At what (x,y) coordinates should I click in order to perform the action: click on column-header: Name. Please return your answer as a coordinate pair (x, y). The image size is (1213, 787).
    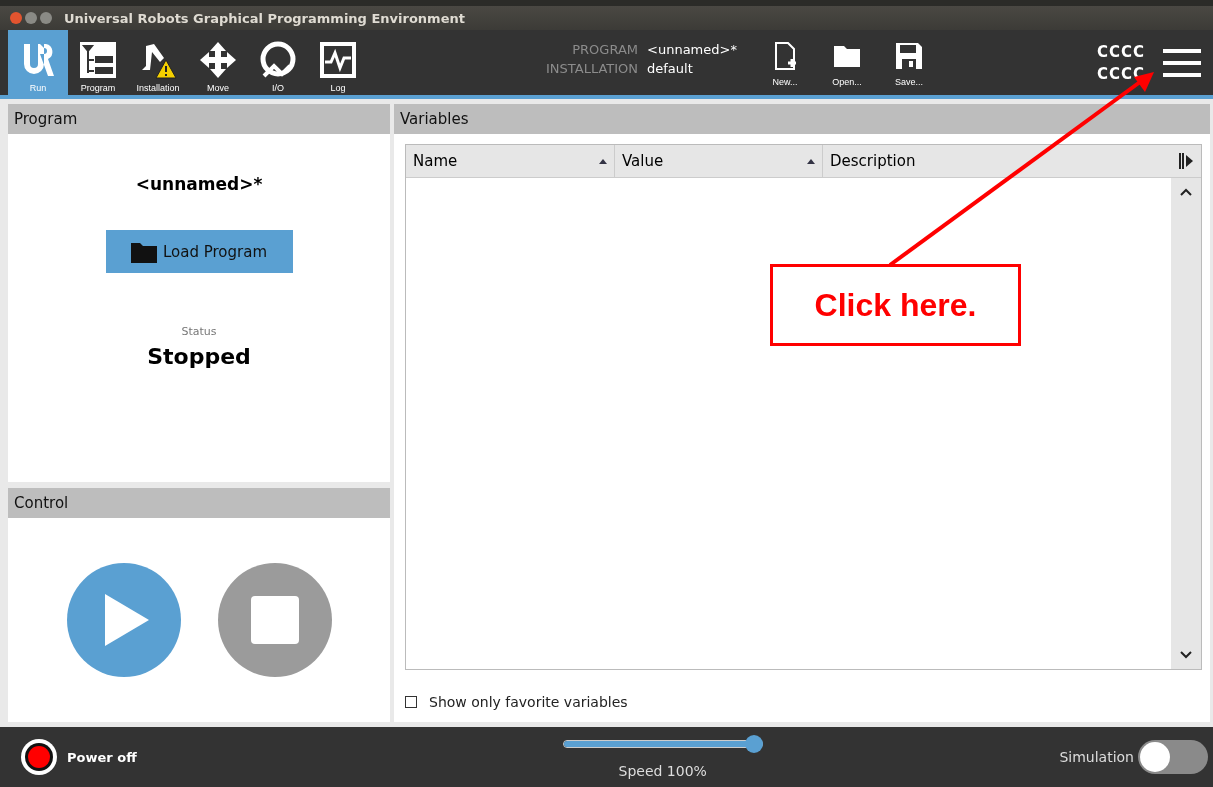
    Looking at the image, I should click on (510, 161).